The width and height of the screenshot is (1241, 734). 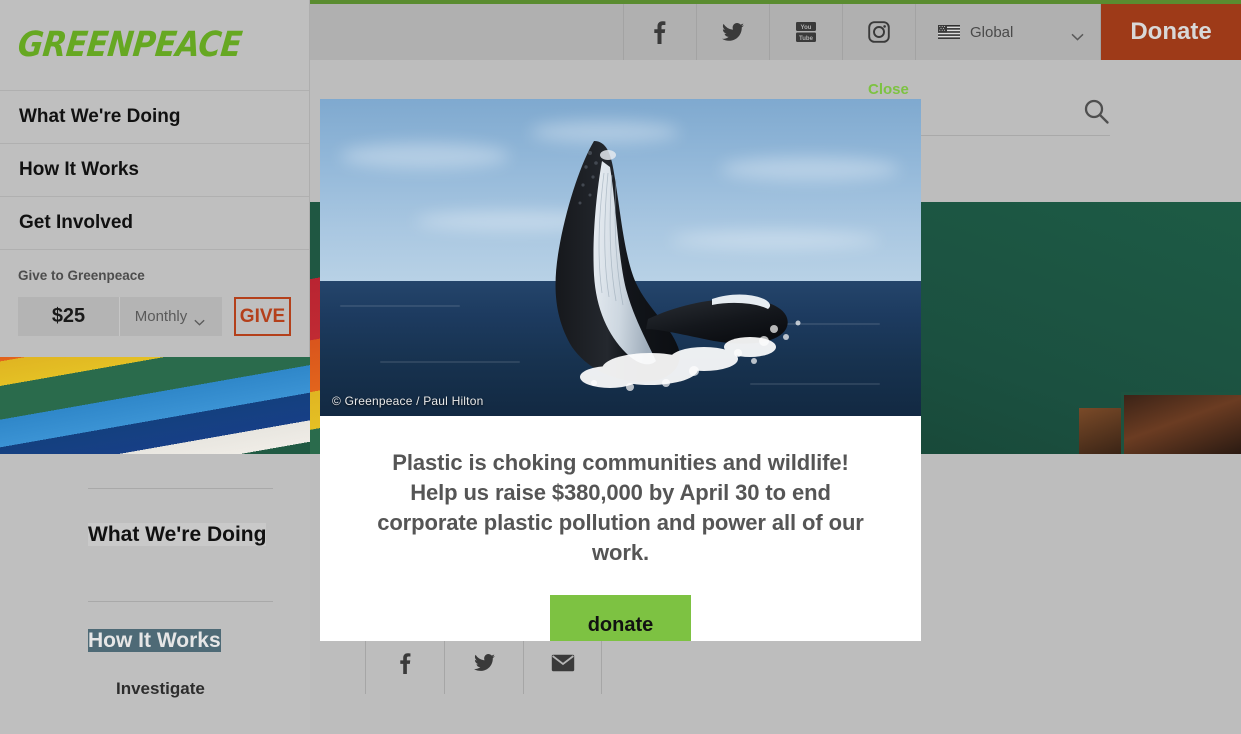 I want to click on link-label: How It Works, so click(x=154, y=640).